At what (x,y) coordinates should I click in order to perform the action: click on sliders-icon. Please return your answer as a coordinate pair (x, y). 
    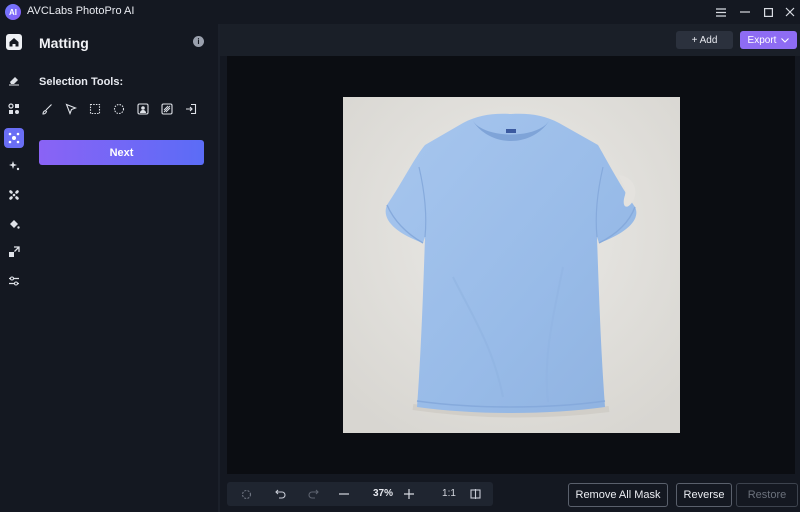
    Looking at the image, I should click on (14, 281).